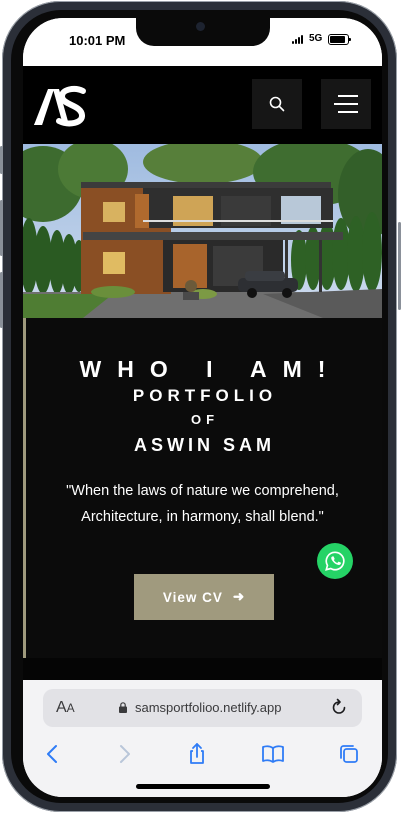 Image resolution: width=401 pixels, height=814 pixels. I want to click on heading-of: OF, so click(205, 419).